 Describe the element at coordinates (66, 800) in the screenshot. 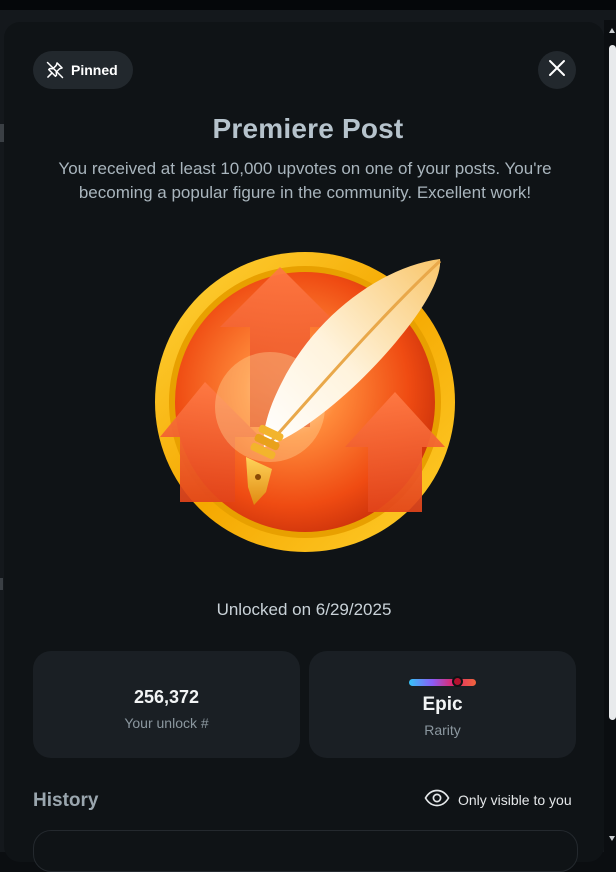

I see `history-heading: History` at that location.